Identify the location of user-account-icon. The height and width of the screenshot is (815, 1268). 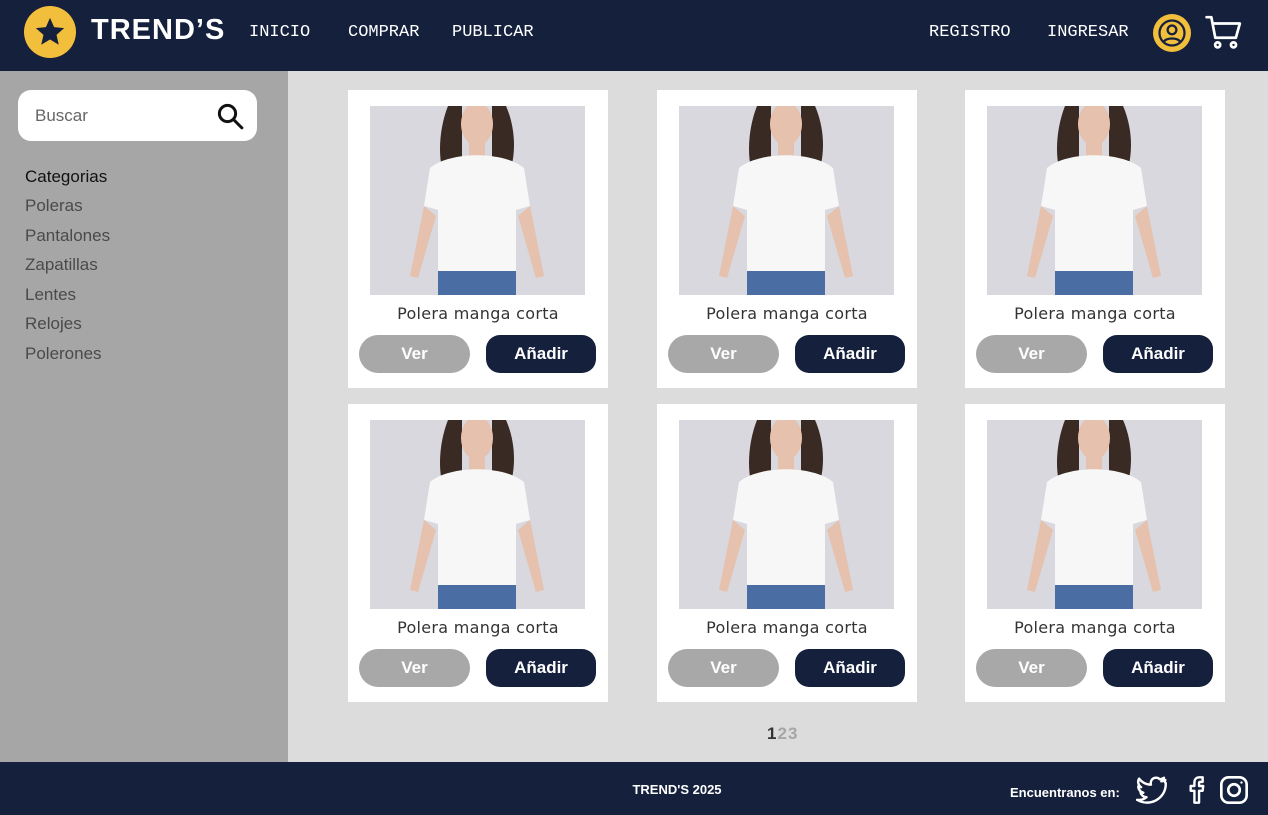
(1172, 33).